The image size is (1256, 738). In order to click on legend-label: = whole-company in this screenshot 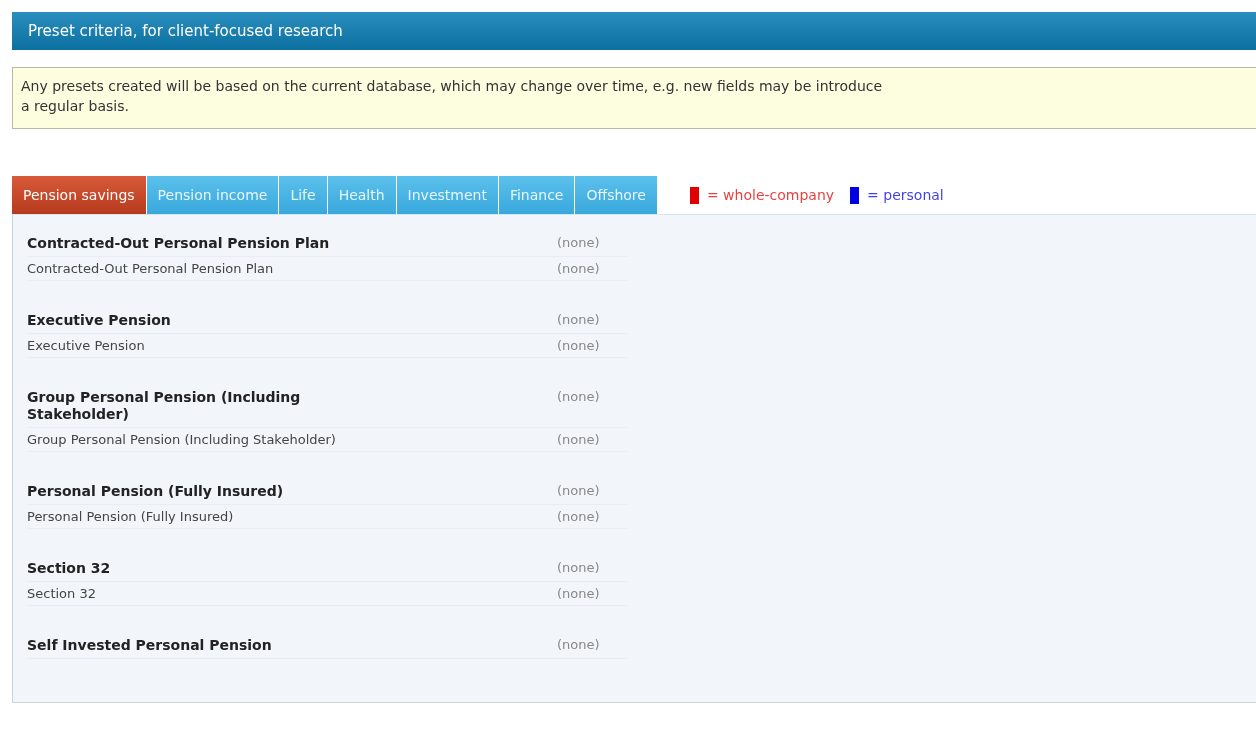, I will do `click(770, 195)`.